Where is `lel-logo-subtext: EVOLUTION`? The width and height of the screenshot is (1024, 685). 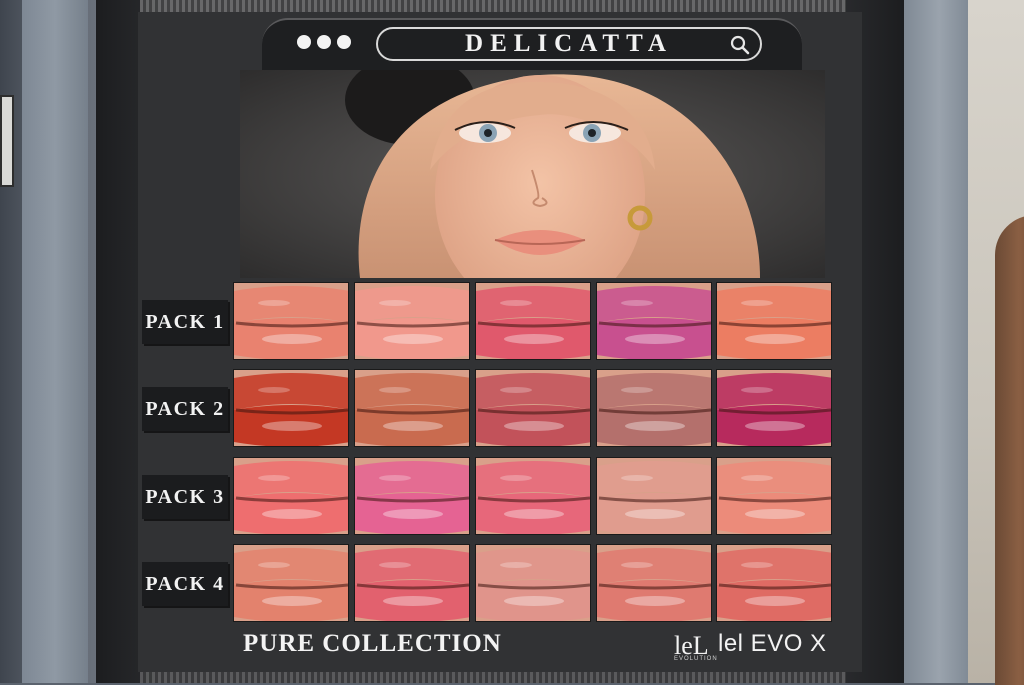 lel-logo-subtext: EVOLUTION is located at coordinates (696, 659).